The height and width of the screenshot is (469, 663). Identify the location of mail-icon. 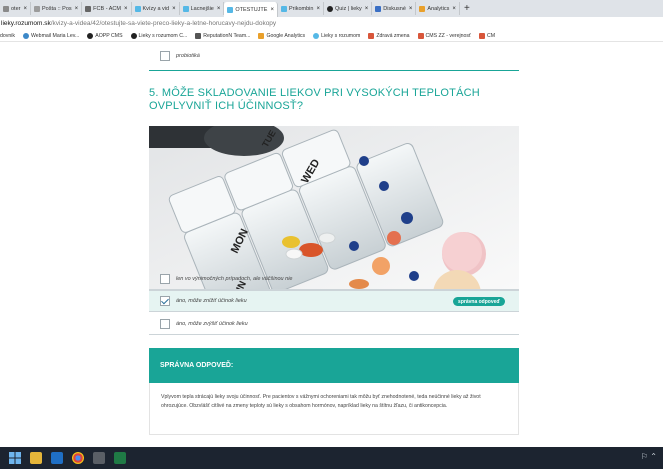
(37, 8).